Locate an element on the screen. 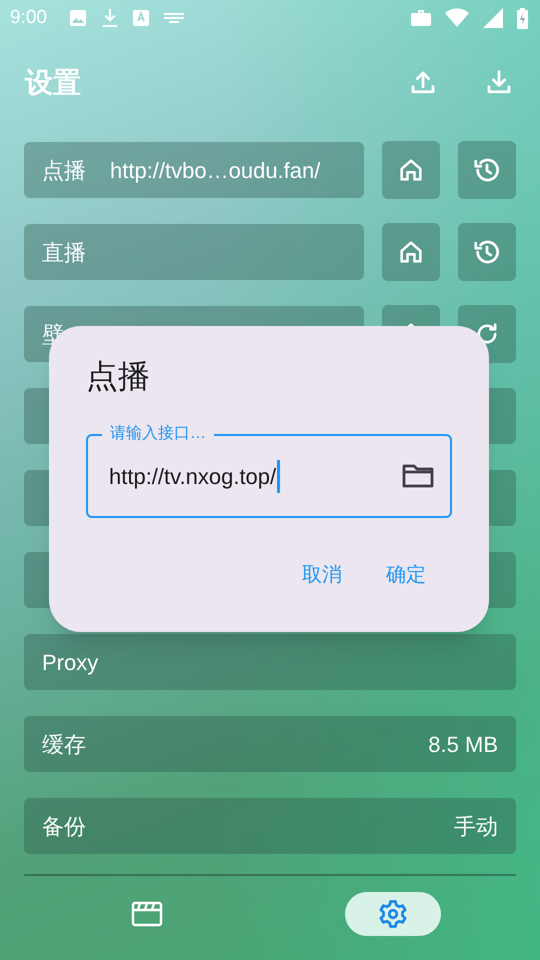 The height and width of the screenshot is (960, 540). setting-row: 直播 is located at coordinates (194, 252).